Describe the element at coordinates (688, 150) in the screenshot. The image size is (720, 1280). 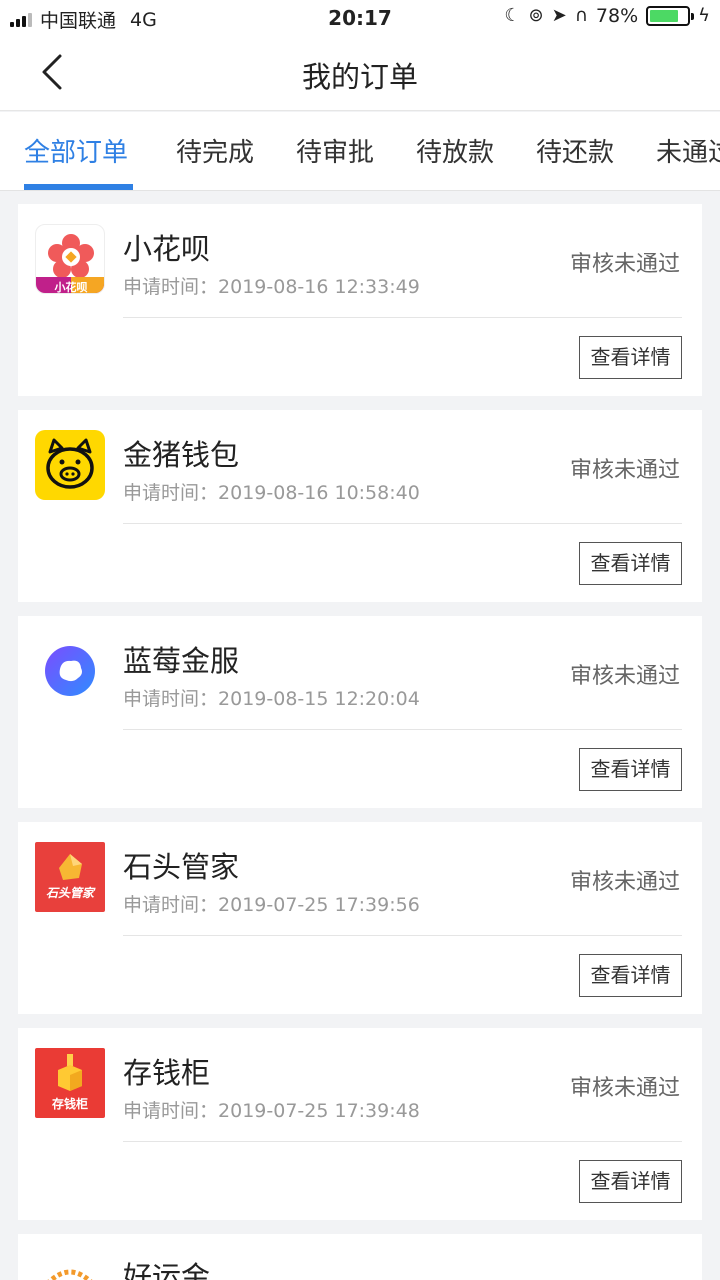
I see `tab-not-approved: 未通过` at that location.